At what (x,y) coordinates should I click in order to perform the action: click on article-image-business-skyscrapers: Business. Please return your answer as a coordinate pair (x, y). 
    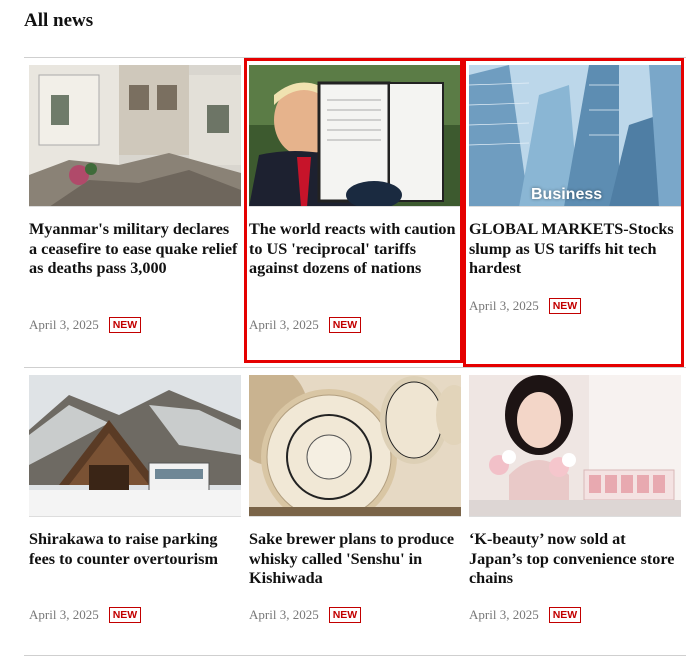
    Looking at the image, I should click on (575, 136).